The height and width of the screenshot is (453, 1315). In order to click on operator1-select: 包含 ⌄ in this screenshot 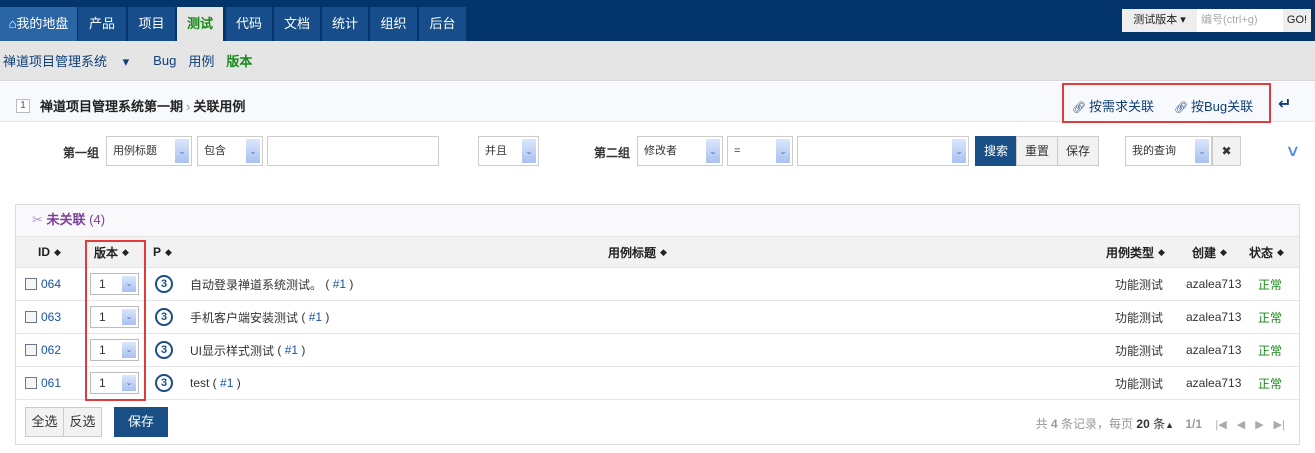, I will do `click(230, 151)`.